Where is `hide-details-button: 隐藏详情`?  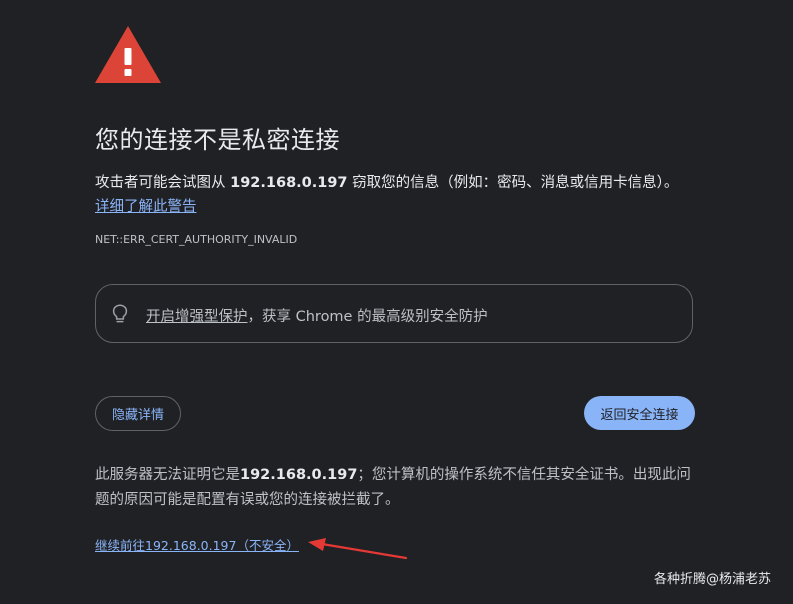
hide-details-button: 隐藏详情 is located at coordinates (138, 413).